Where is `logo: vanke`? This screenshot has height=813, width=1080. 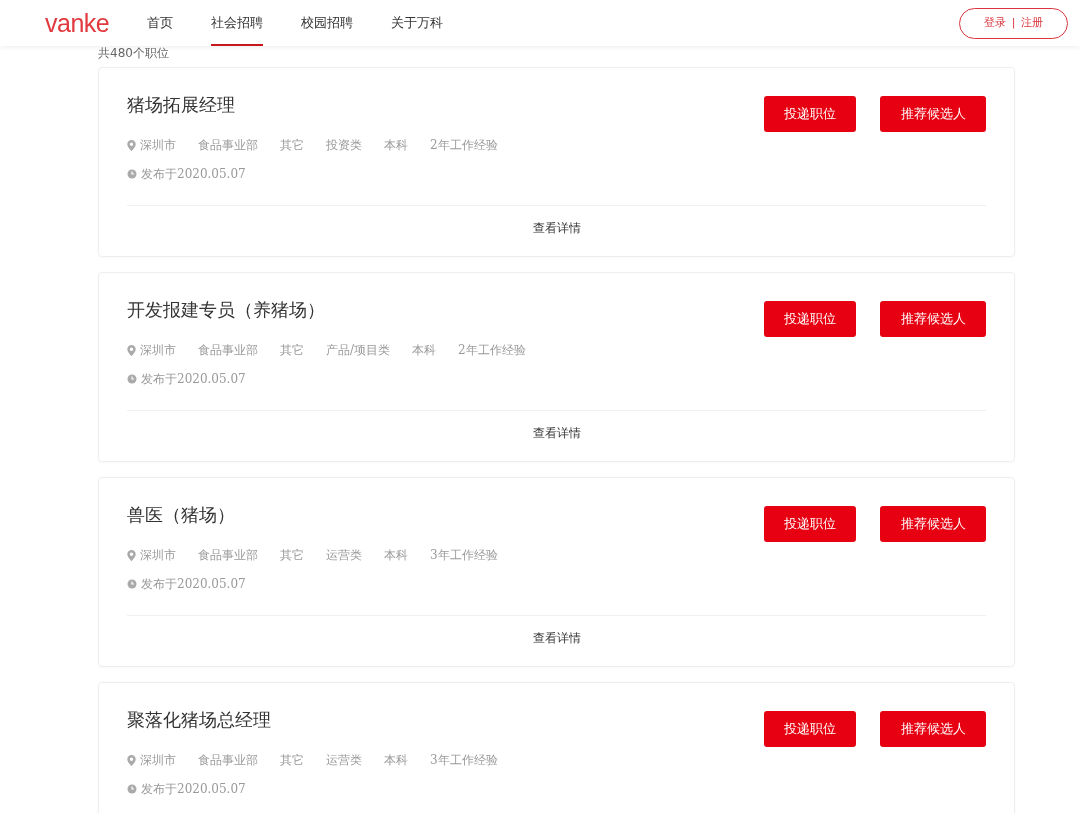
logo: vanke is located at coordinates (77, 23).